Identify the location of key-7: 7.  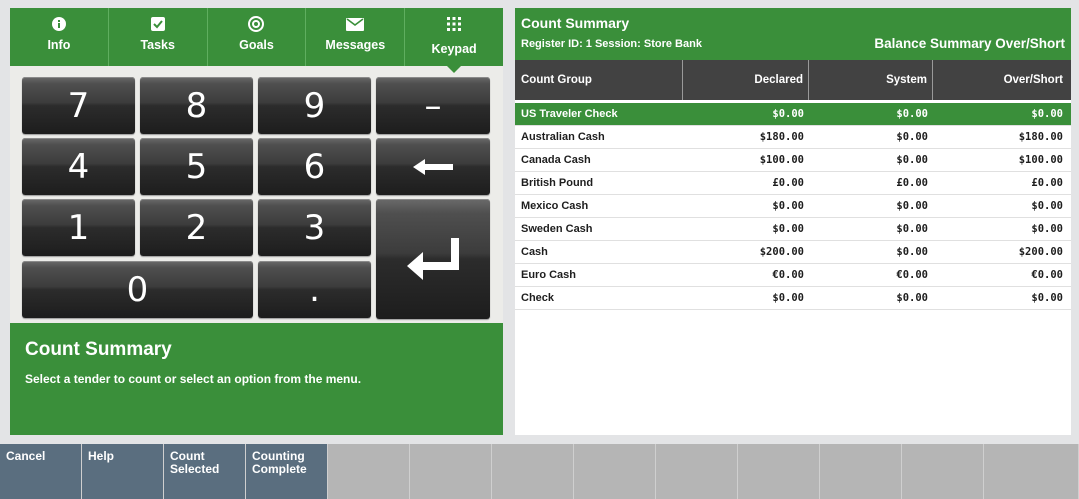
(78, 105).